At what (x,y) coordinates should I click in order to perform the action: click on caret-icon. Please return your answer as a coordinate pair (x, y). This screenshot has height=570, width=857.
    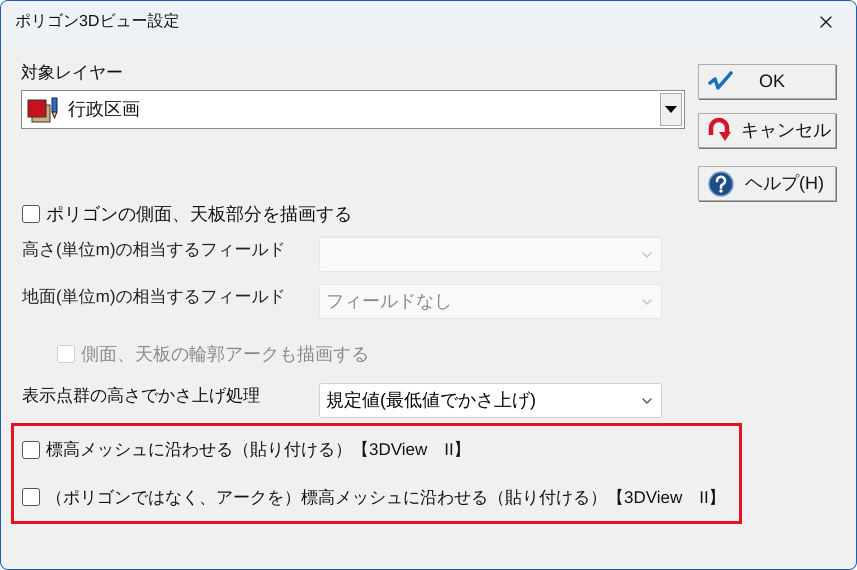
    Looking at the image, I should click on (671, 109).